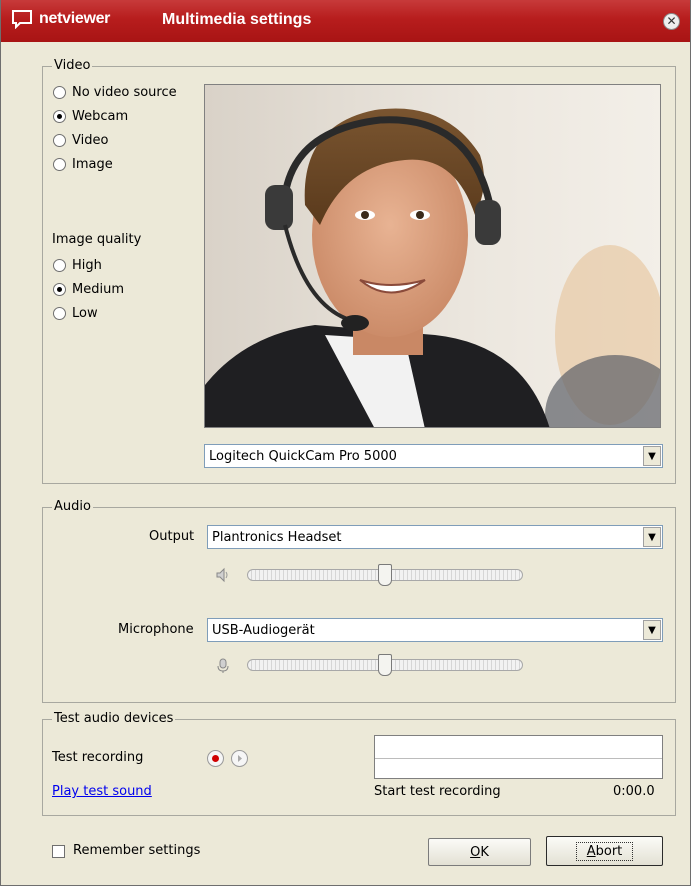 The width and height of the screenshot is (691, 886). I want to click on ok-button-label: OK, so click(479, 852).